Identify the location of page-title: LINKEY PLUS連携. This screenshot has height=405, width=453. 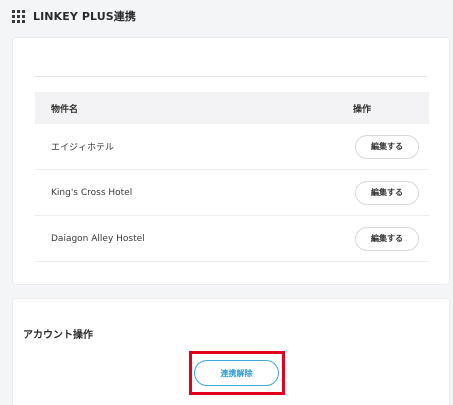
(84, 16).